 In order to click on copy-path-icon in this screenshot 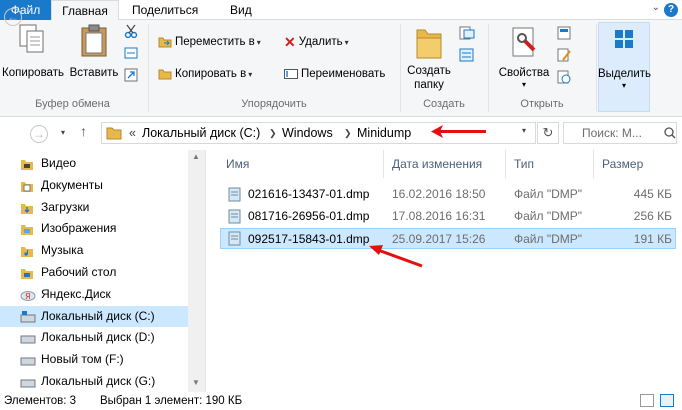, I will do `click(131, 53)`.